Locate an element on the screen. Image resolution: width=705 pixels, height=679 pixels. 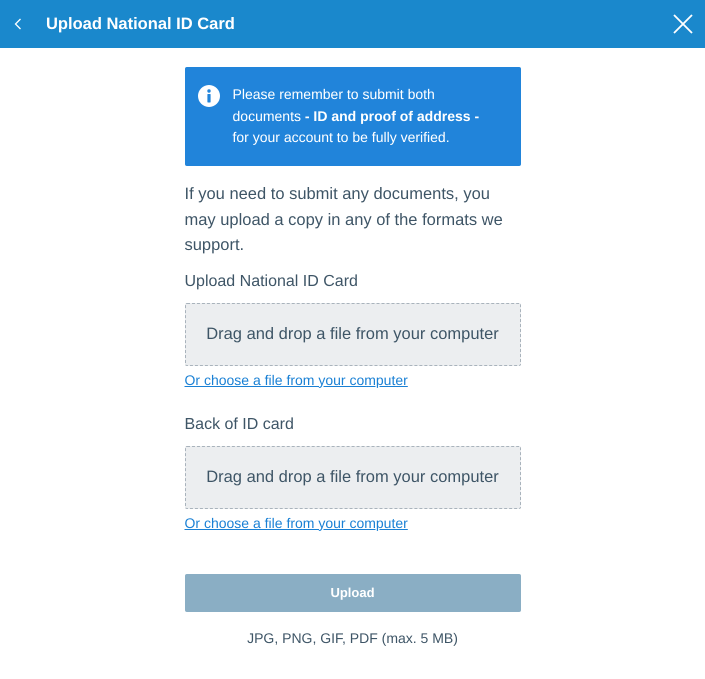
intro-text: If you need to submit any documents, you may upload a copy in any of the formats we support. is located at coordinates (344, 220).